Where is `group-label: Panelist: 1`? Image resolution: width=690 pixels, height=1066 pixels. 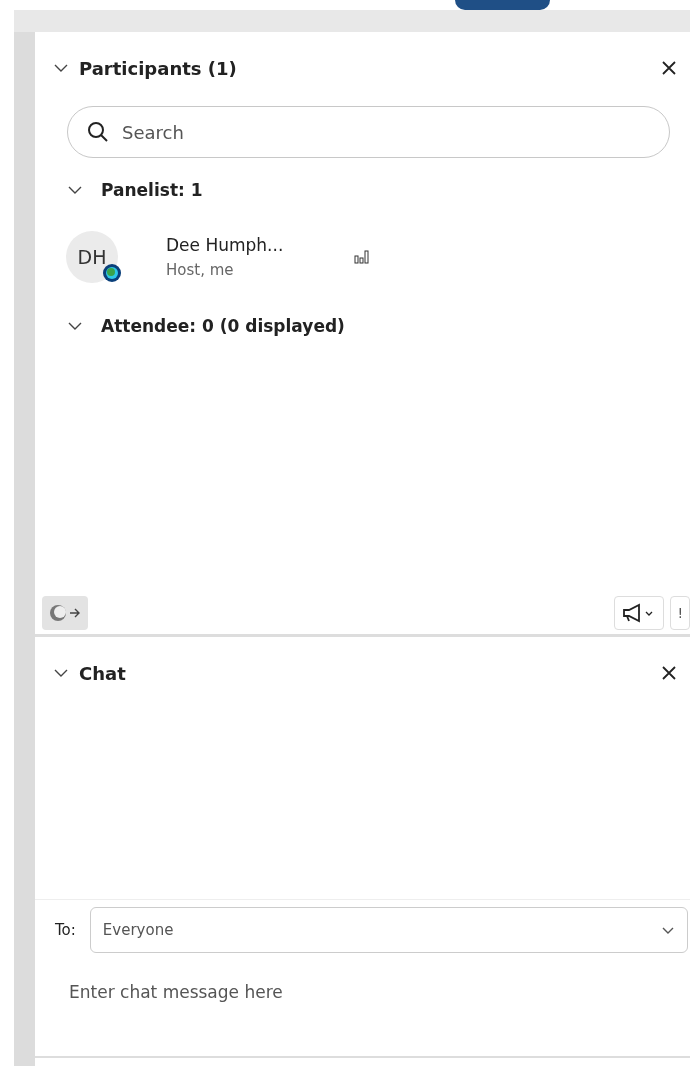
group-label: Panelist: 1 is located at coordinates (152, 190).